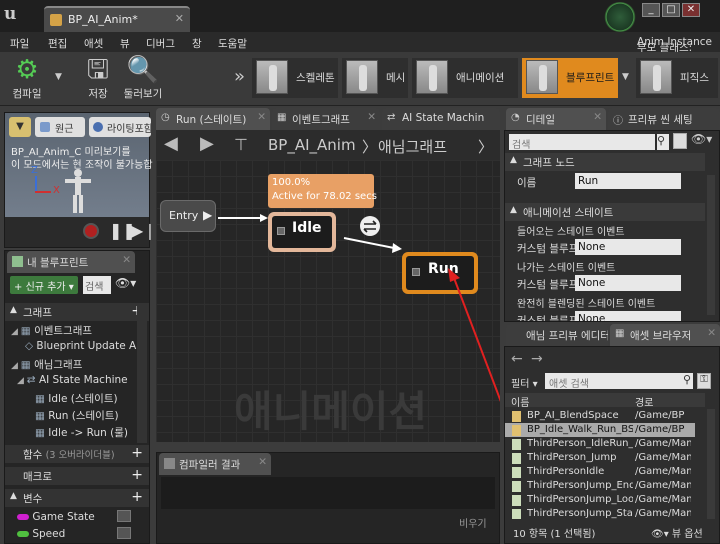 This screenshot has height=544, width=720. Describe the element at coordinates (137, 475) in the screenshot. I see `add-macro-icon: +` at that location.